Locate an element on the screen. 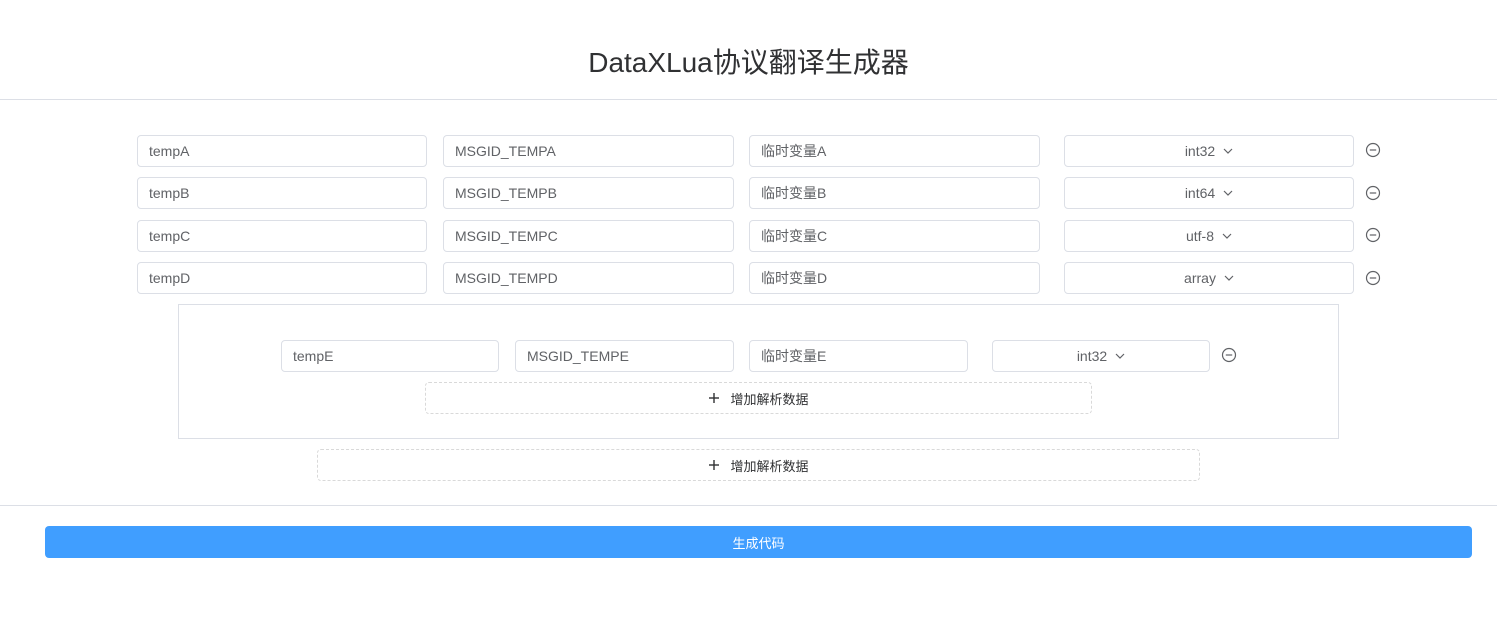 The image size is (1497, 620). type-select-row-4: array is located at coordinates (1209, 278).